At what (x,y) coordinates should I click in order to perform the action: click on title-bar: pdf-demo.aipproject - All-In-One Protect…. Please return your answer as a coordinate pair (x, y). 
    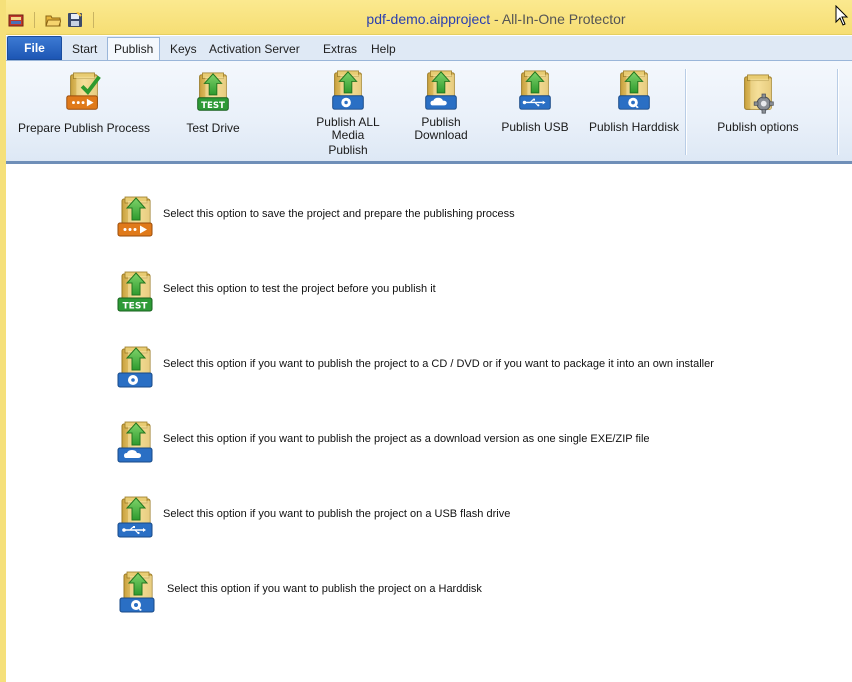
    Looking at the image, I should click on (426, 17).